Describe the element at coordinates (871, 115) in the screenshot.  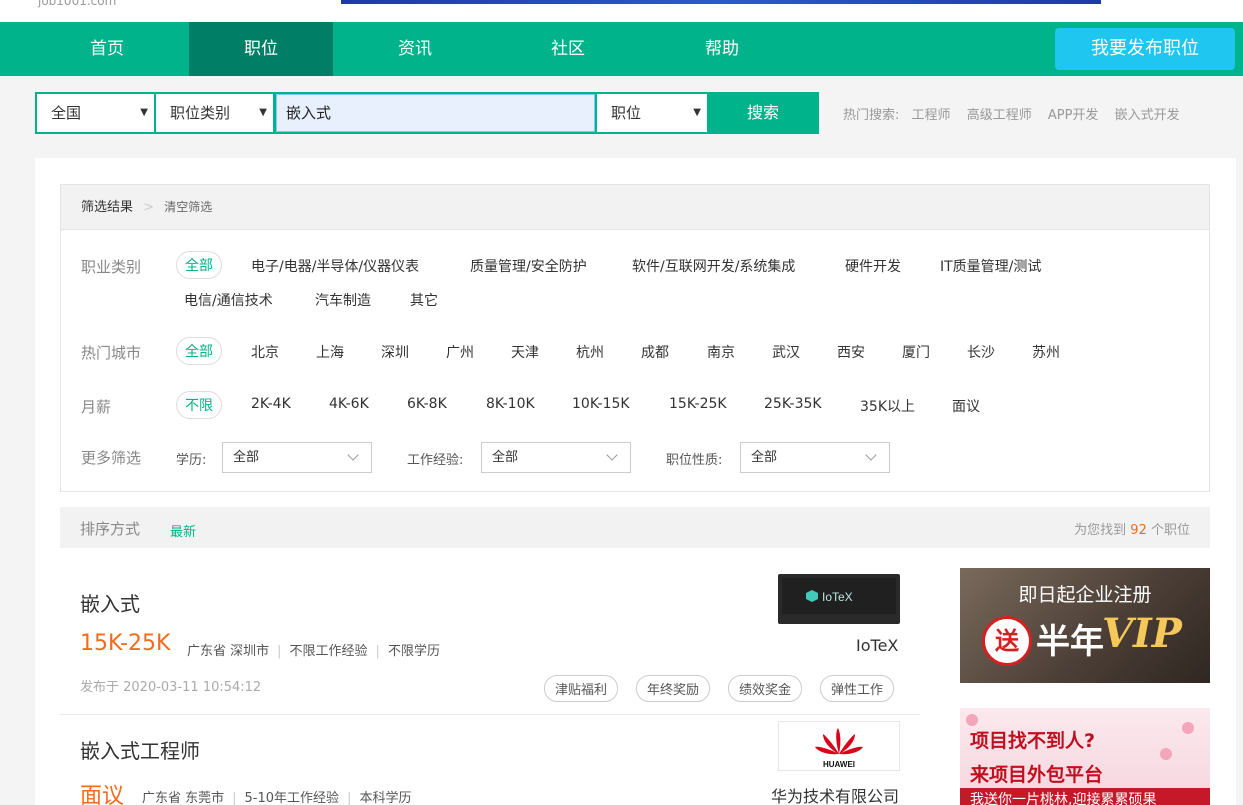
I see `hot-search-label: 热门搜索:` at that location.